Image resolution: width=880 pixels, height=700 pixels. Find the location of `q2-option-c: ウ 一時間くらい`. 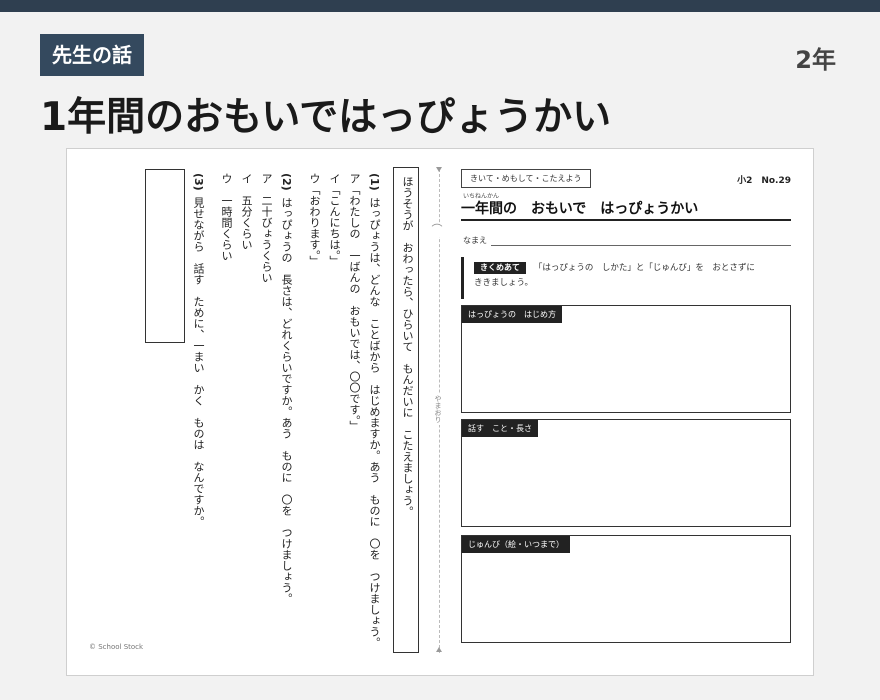

q2-option-c: ウ 一時間くらい is located at coordinates (226, 217).